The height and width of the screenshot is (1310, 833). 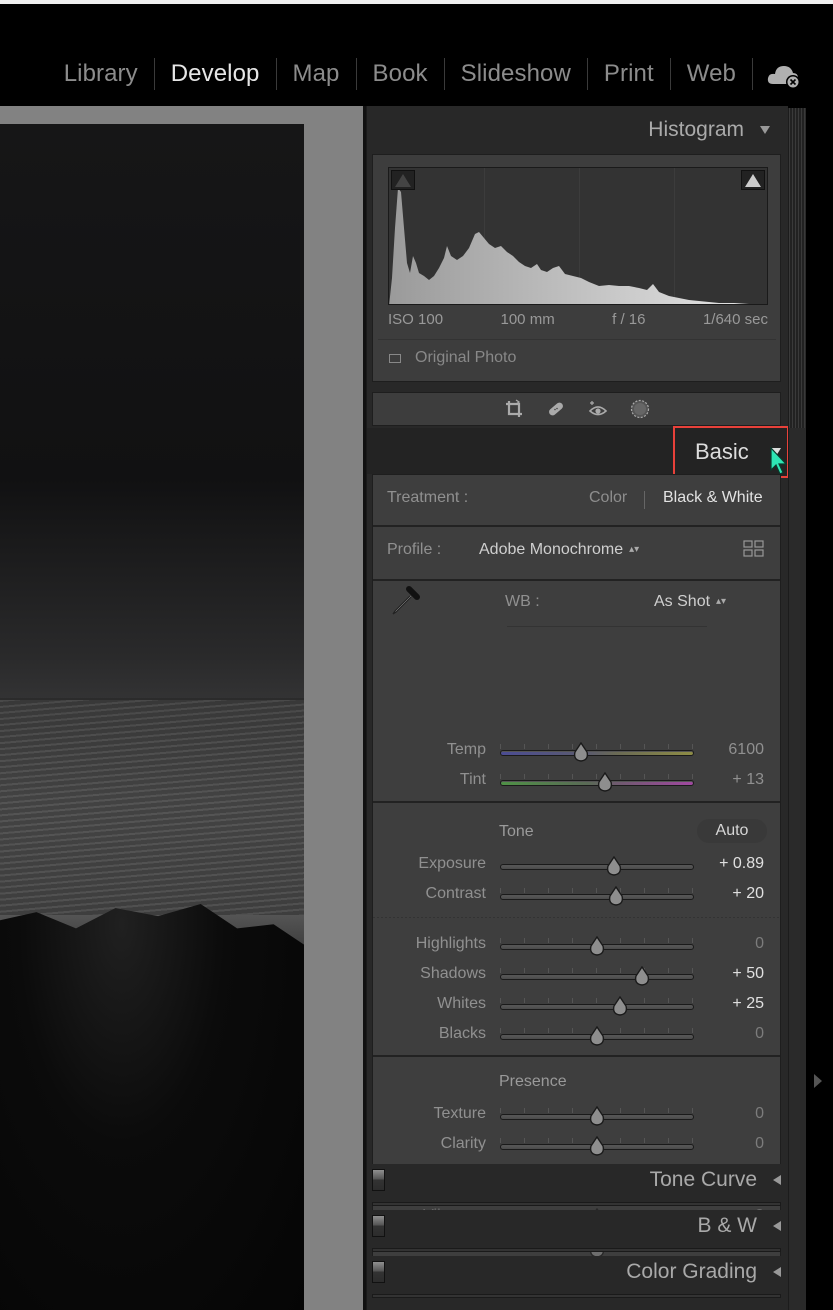 I want to click on module-slideshow: Slideshow, so click(x=516, y=74).